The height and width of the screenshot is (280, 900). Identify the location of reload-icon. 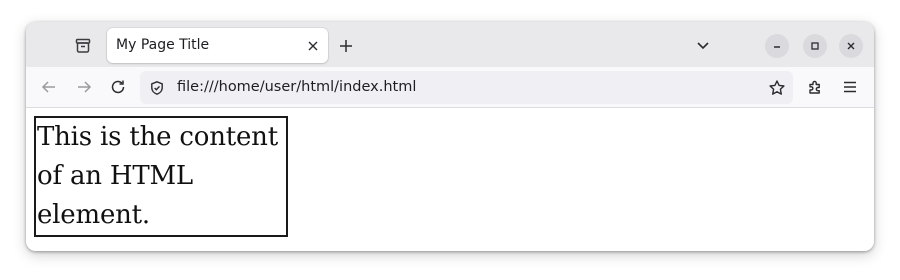
(118, 87).